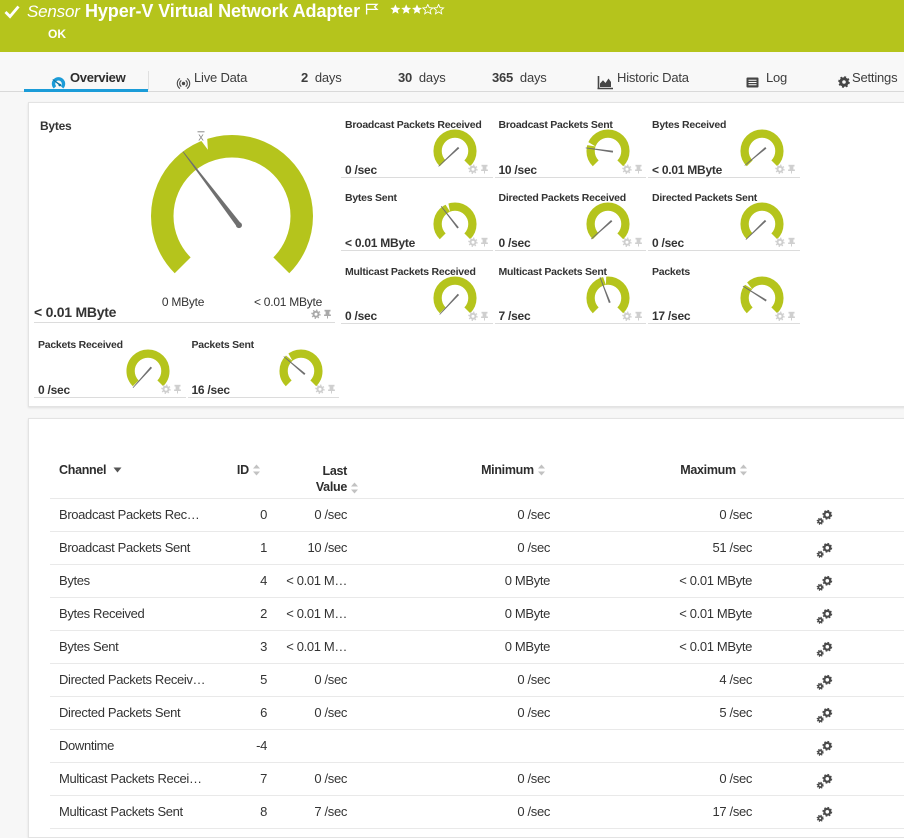 This screenshot has width=904, height=838. What do you see at coordinates (201, 138) in the screenshot?
I see `svg-text: x` at bounding box center [201, 138].